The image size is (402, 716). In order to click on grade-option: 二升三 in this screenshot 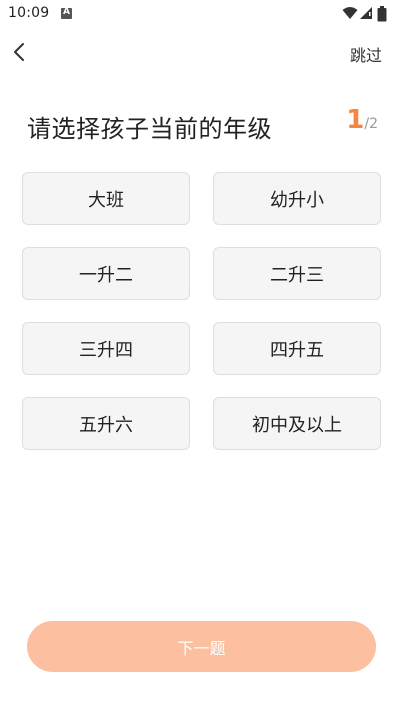, I will do `click(297, 273)`.